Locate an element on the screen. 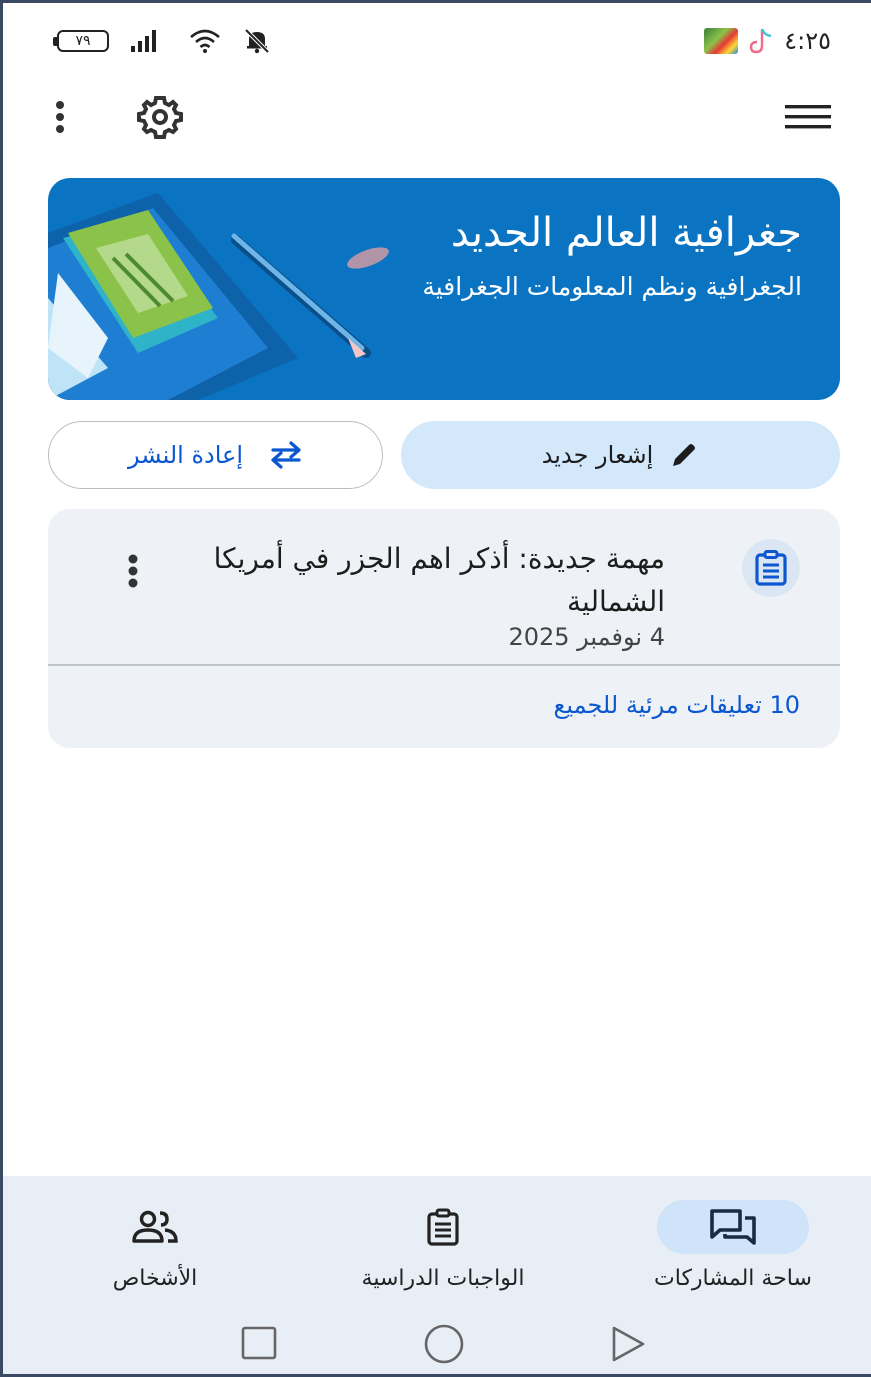 This screenshot has height=1377, width=871. new-announcement-button: إشعار جديد is located at coordinates (620, 455).